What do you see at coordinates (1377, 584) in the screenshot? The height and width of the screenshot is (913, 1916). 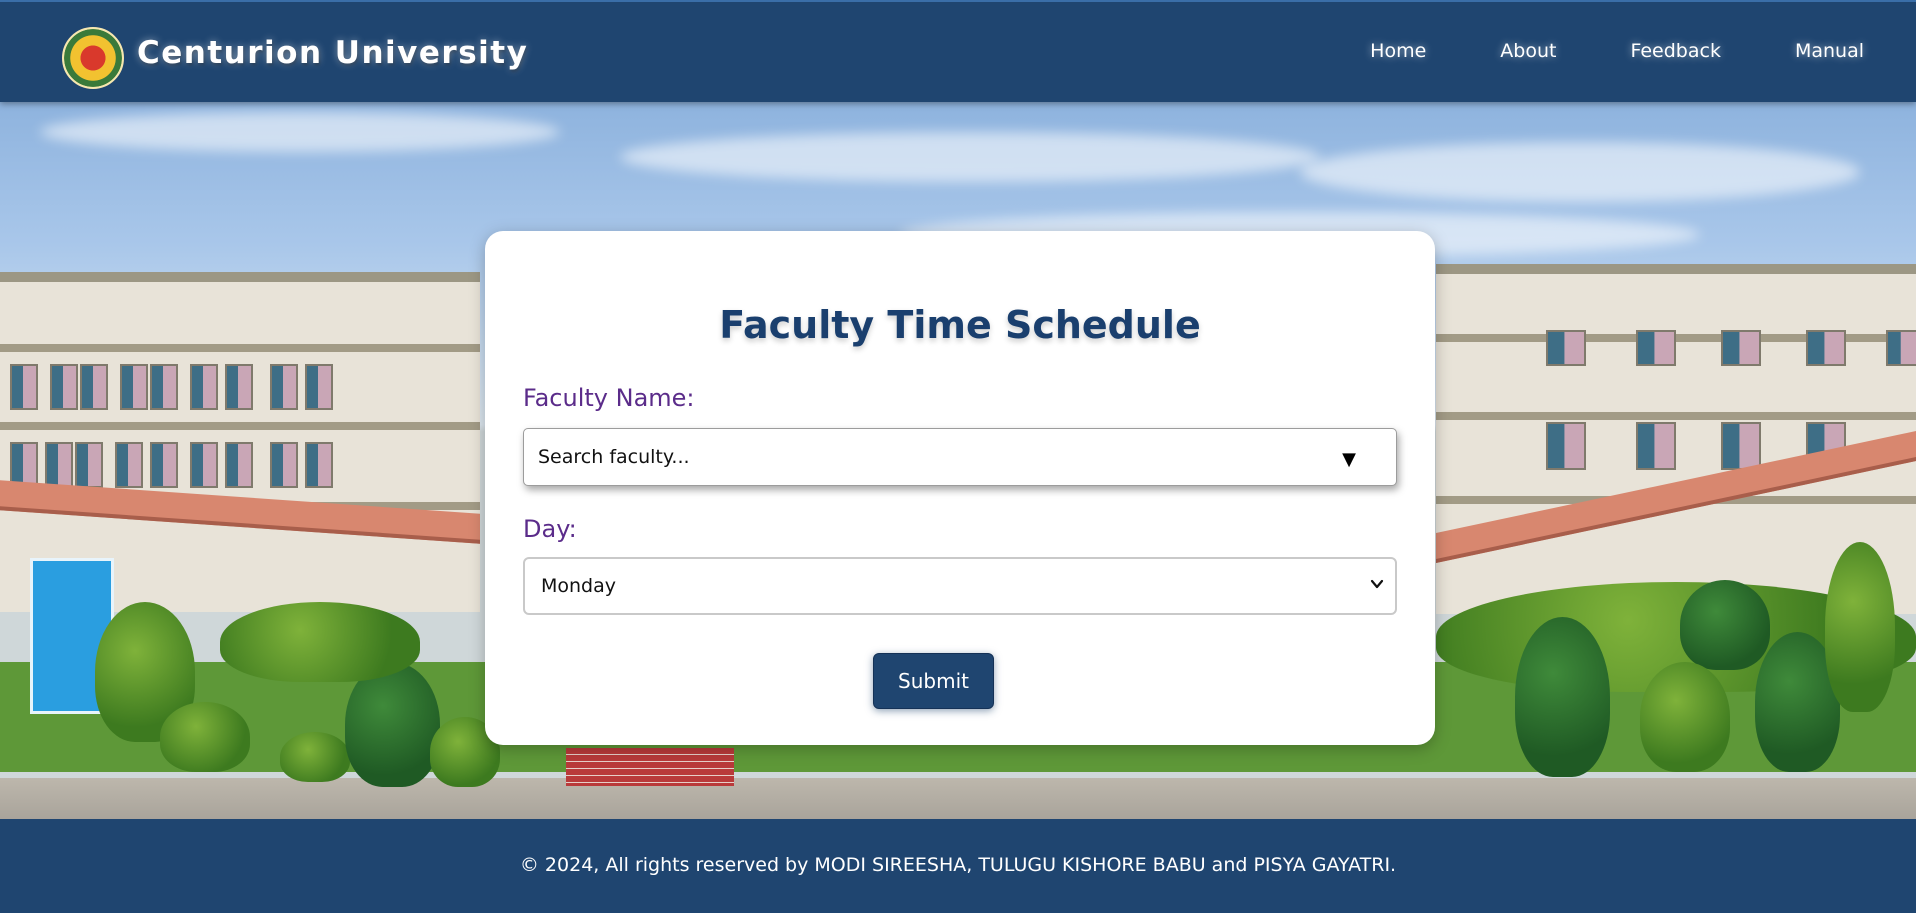 I see `chevron-down-icon` at bounding box center [1377, 584].